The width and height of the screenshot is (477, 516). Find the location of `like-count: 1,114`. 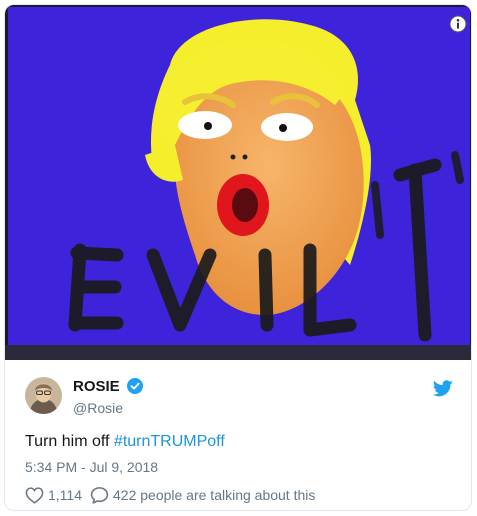

like-count: 1,114 is located at coordinates (65, 495).